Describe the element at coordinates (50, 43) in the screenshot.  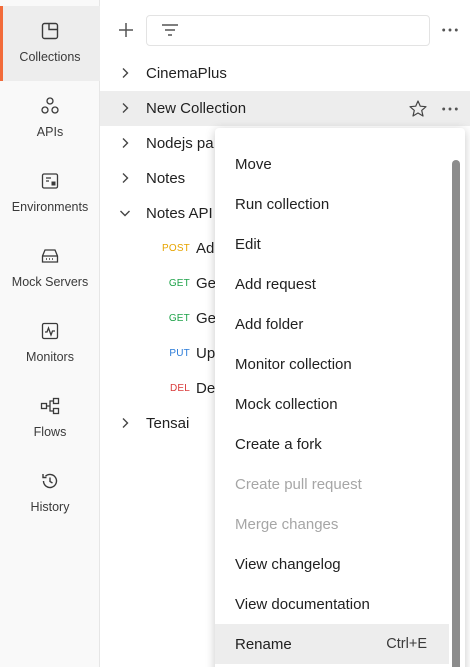
I see `sidebar-item-collections: Collections` at that location.